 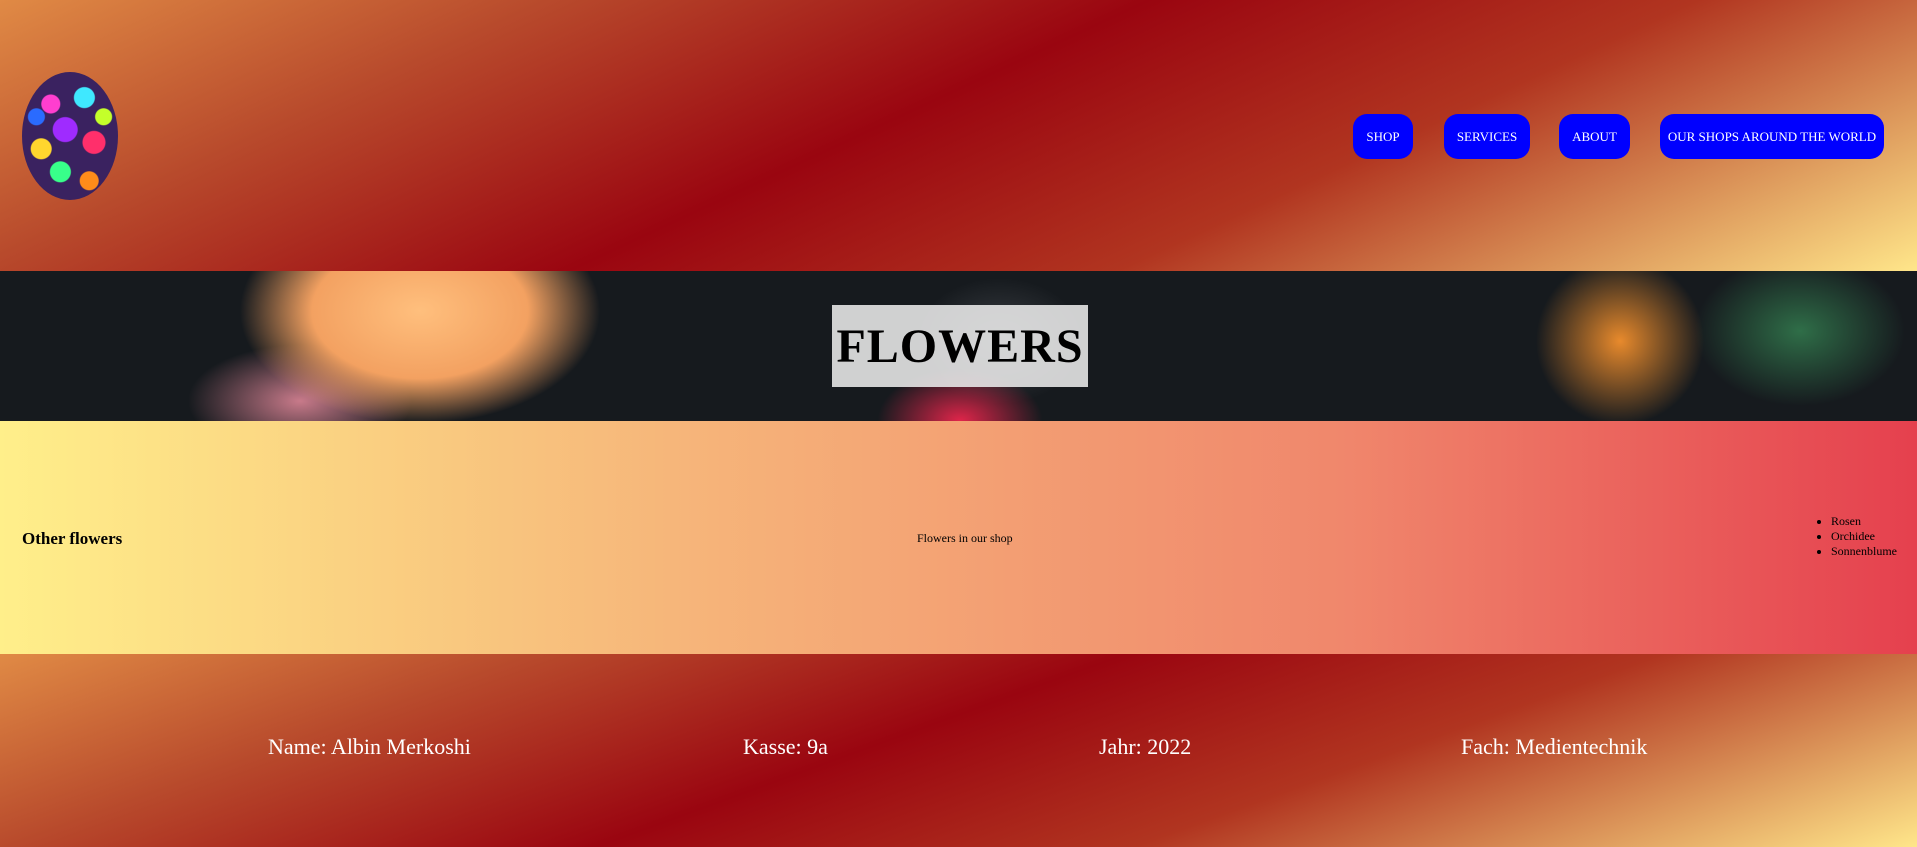 I want to click on nav-services-button: SERVICES, so click(x=1487, y=136).